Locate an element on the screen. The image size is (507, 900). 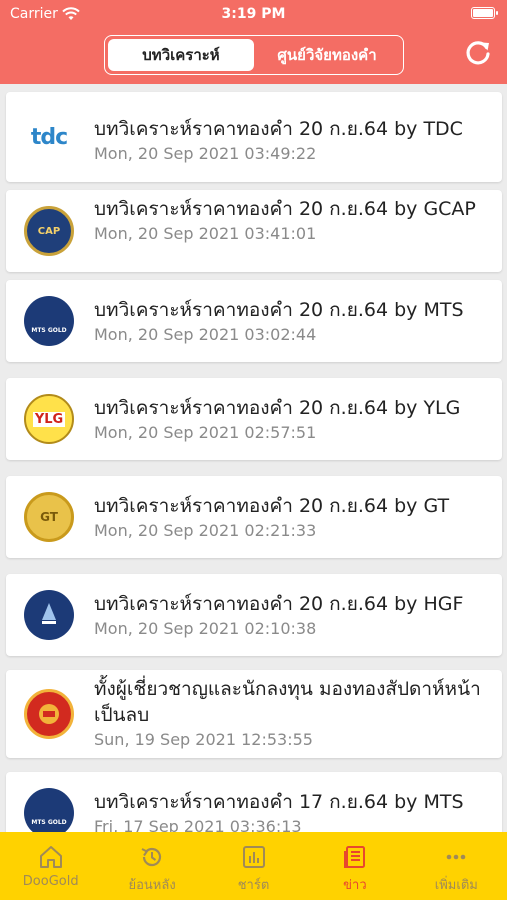
tab-doogold: DooGold is located at coordinates (50, 866).